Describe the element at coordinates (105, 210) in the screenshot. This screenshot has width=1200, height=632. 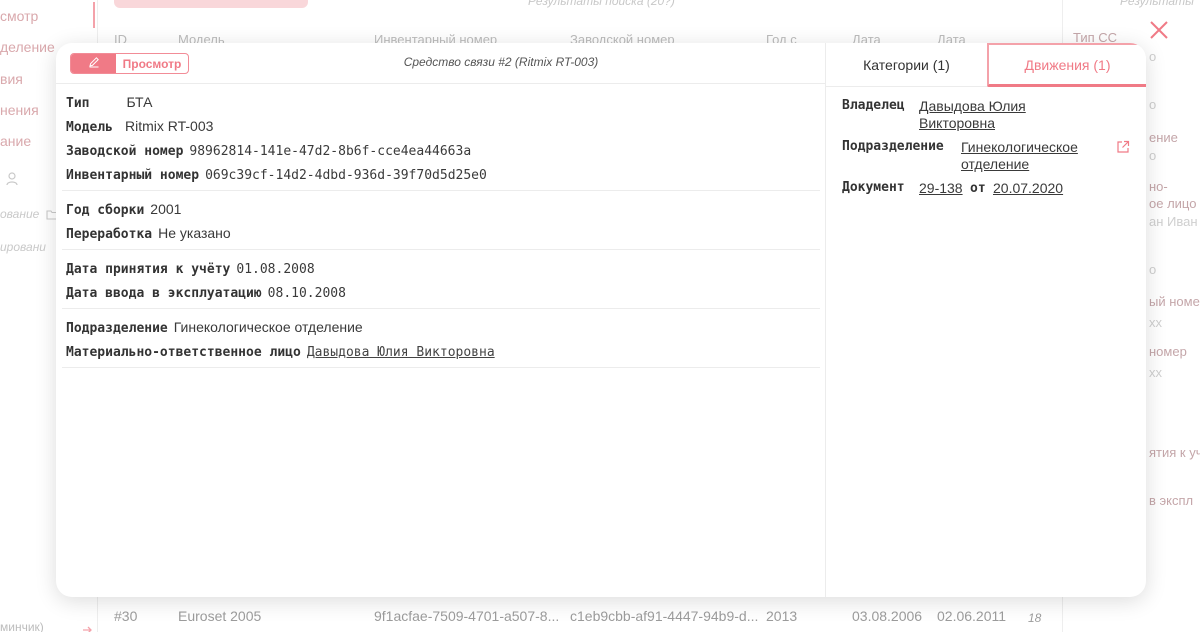
I see `field-label: Год сборки` at that location.